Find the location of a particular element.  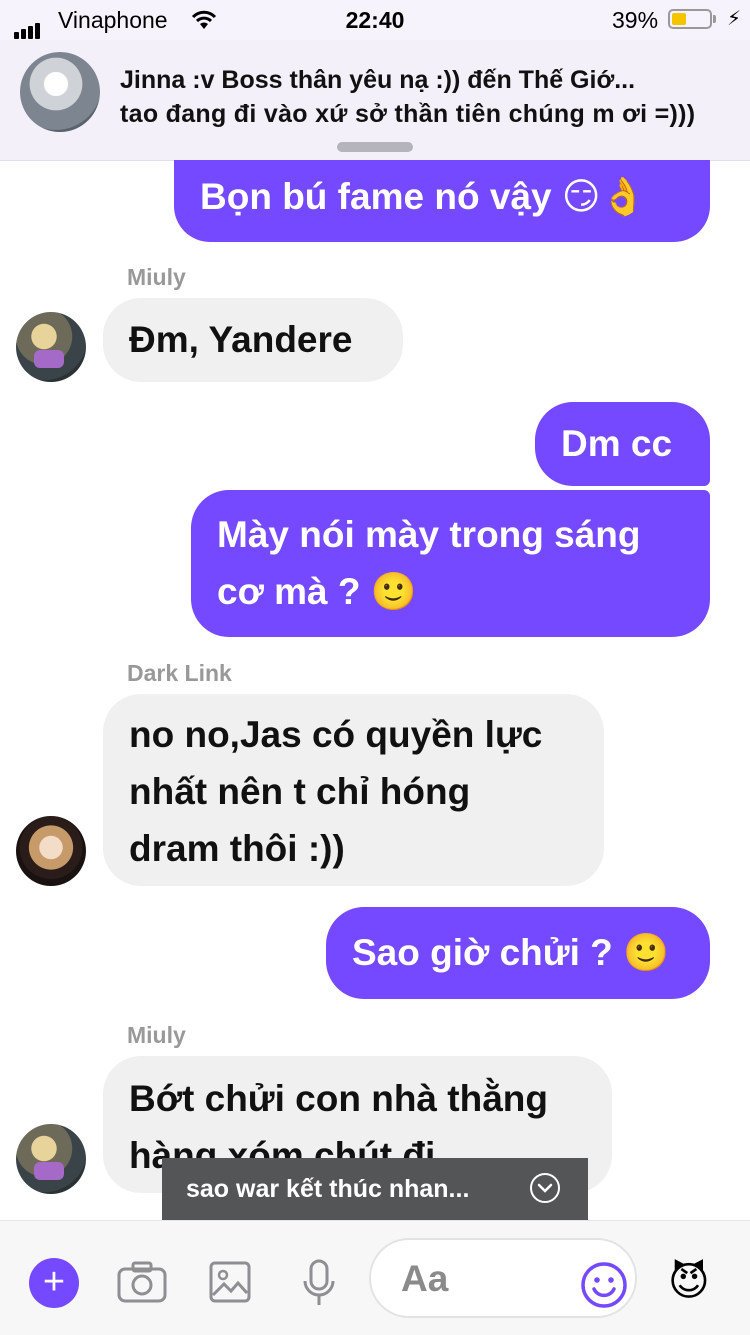

image-icon is located at coordinates (230, 1284).